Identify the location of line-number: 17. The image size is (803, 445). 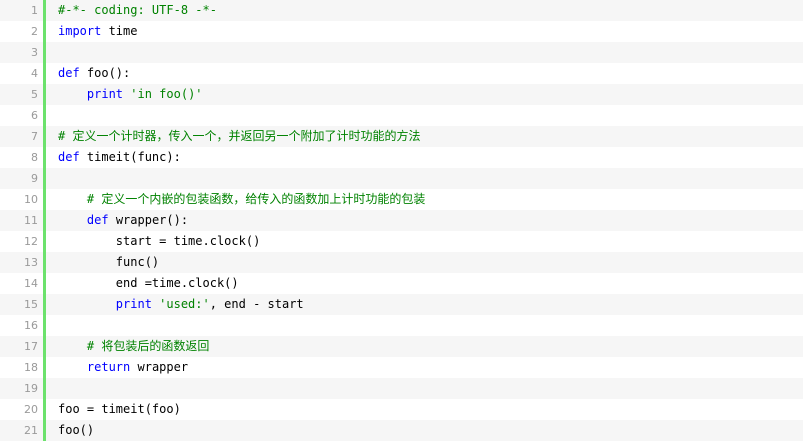
(23, 346).